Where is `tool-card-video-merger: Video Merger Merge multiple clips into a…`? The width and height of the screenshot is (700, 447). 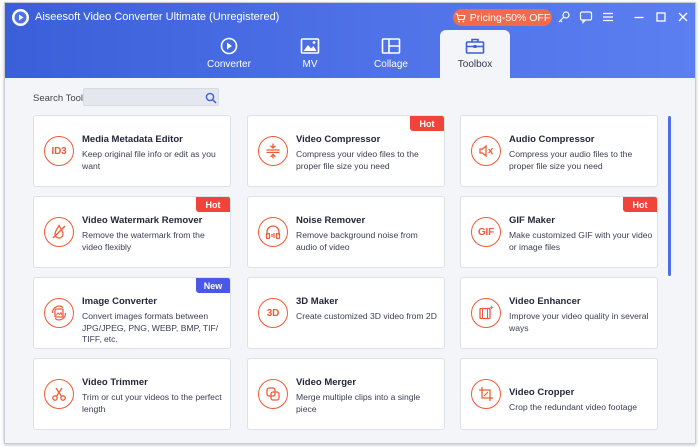
tool-card-video-merger: Video Merger Merge multiple clips into a… is located at coordinates (346, 394).